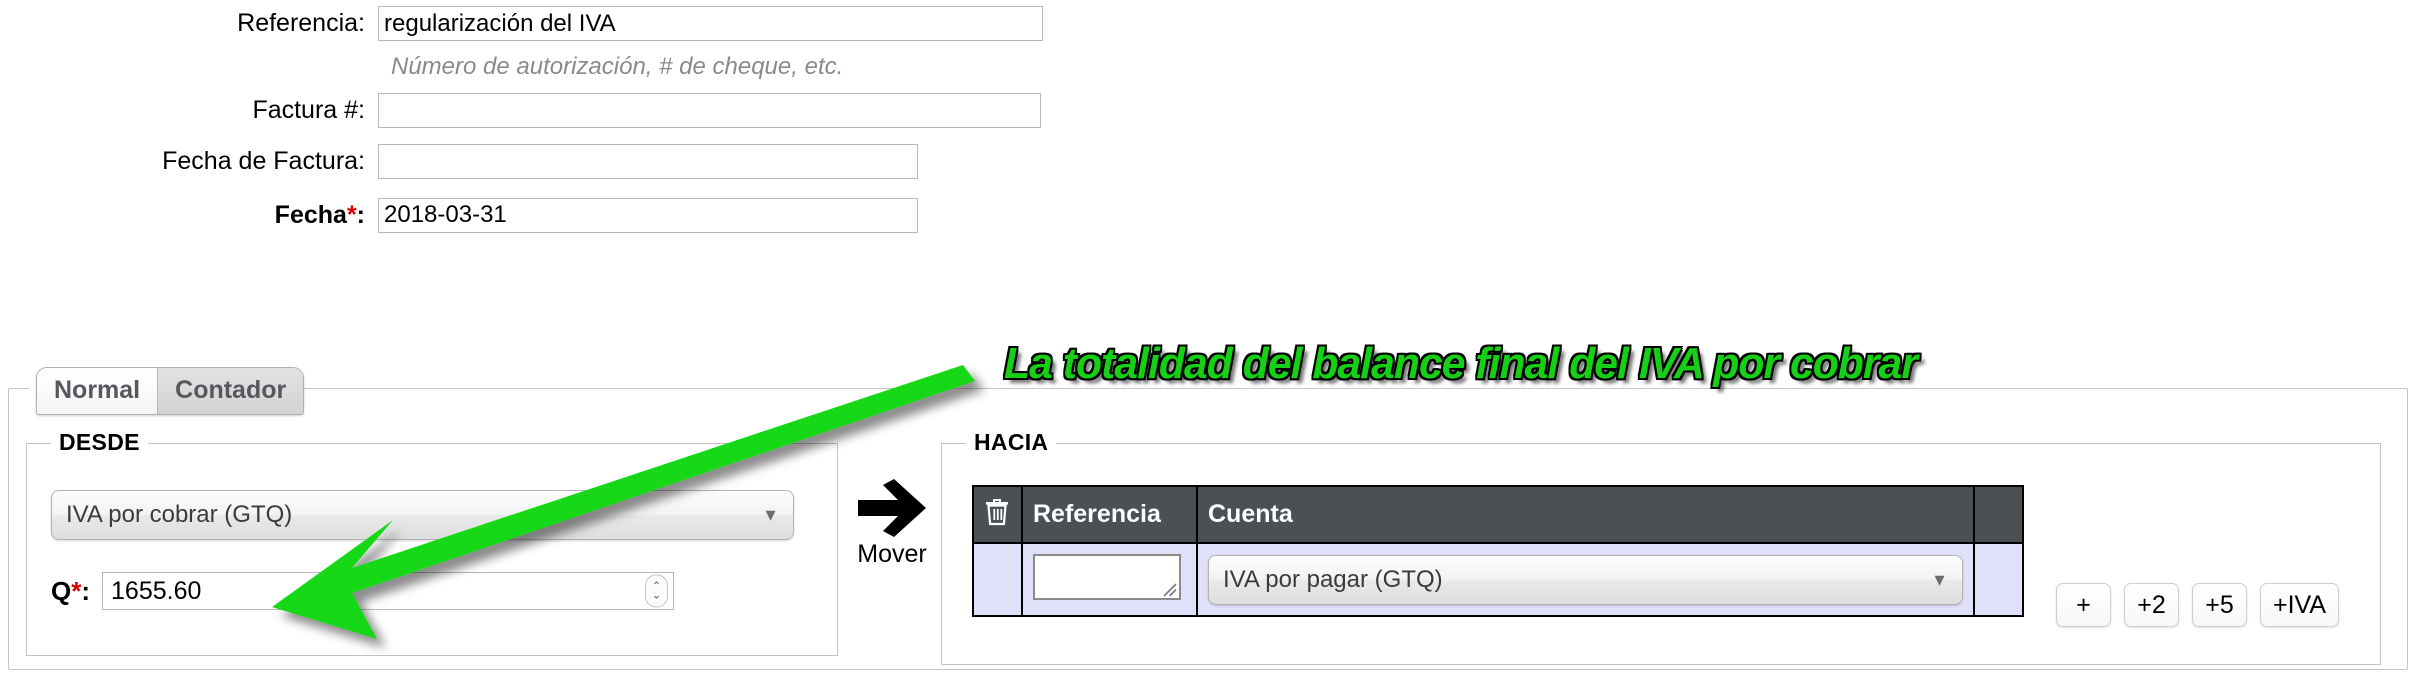  I want to click on factura-input, so click(709, 110).